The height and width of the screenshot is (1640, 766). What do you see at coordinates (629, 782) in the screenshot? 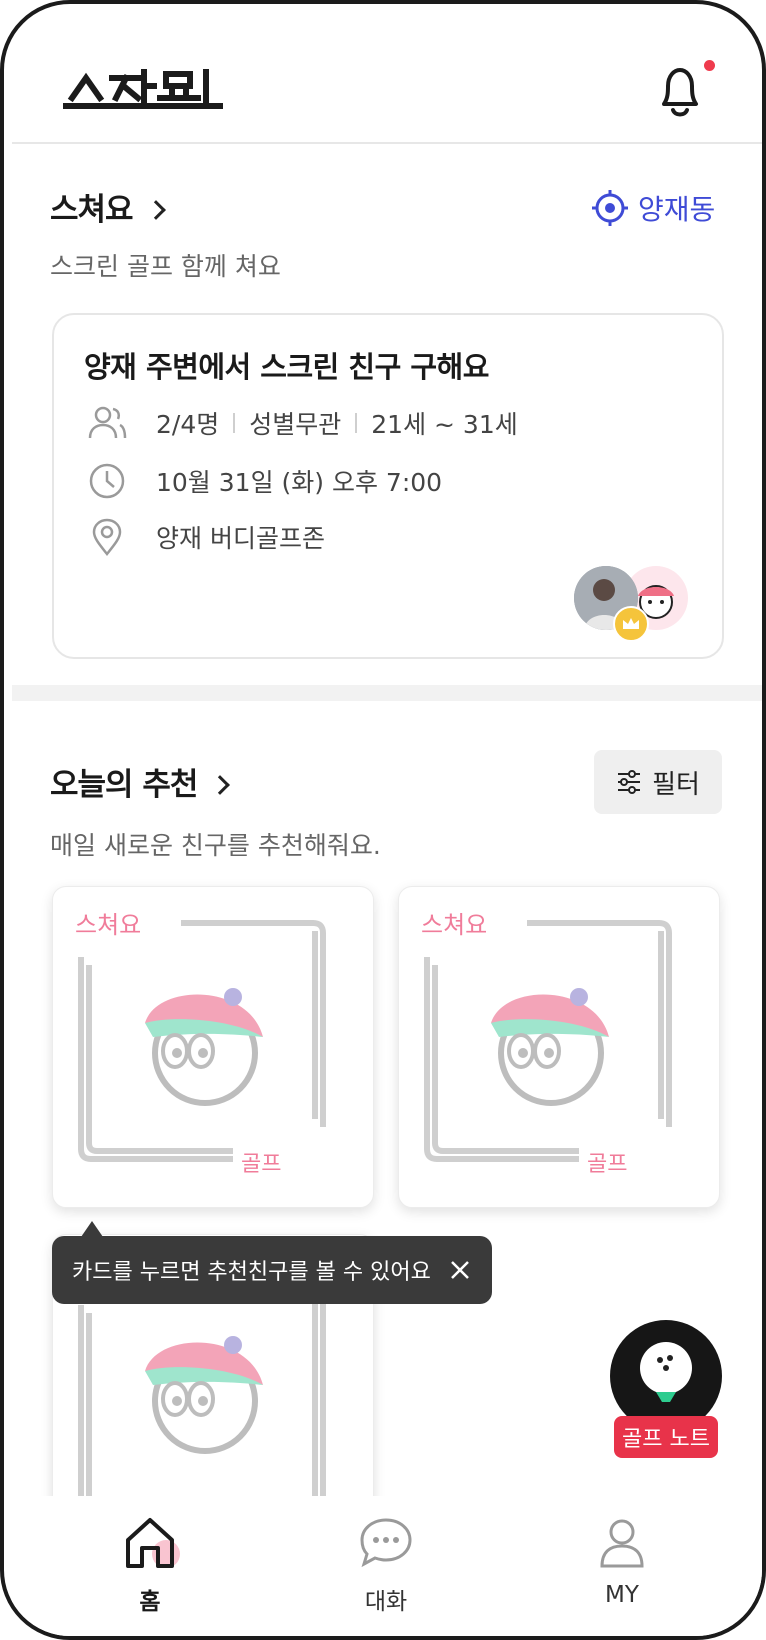
I see `sliders-icon` at bounding box center [629, 782].